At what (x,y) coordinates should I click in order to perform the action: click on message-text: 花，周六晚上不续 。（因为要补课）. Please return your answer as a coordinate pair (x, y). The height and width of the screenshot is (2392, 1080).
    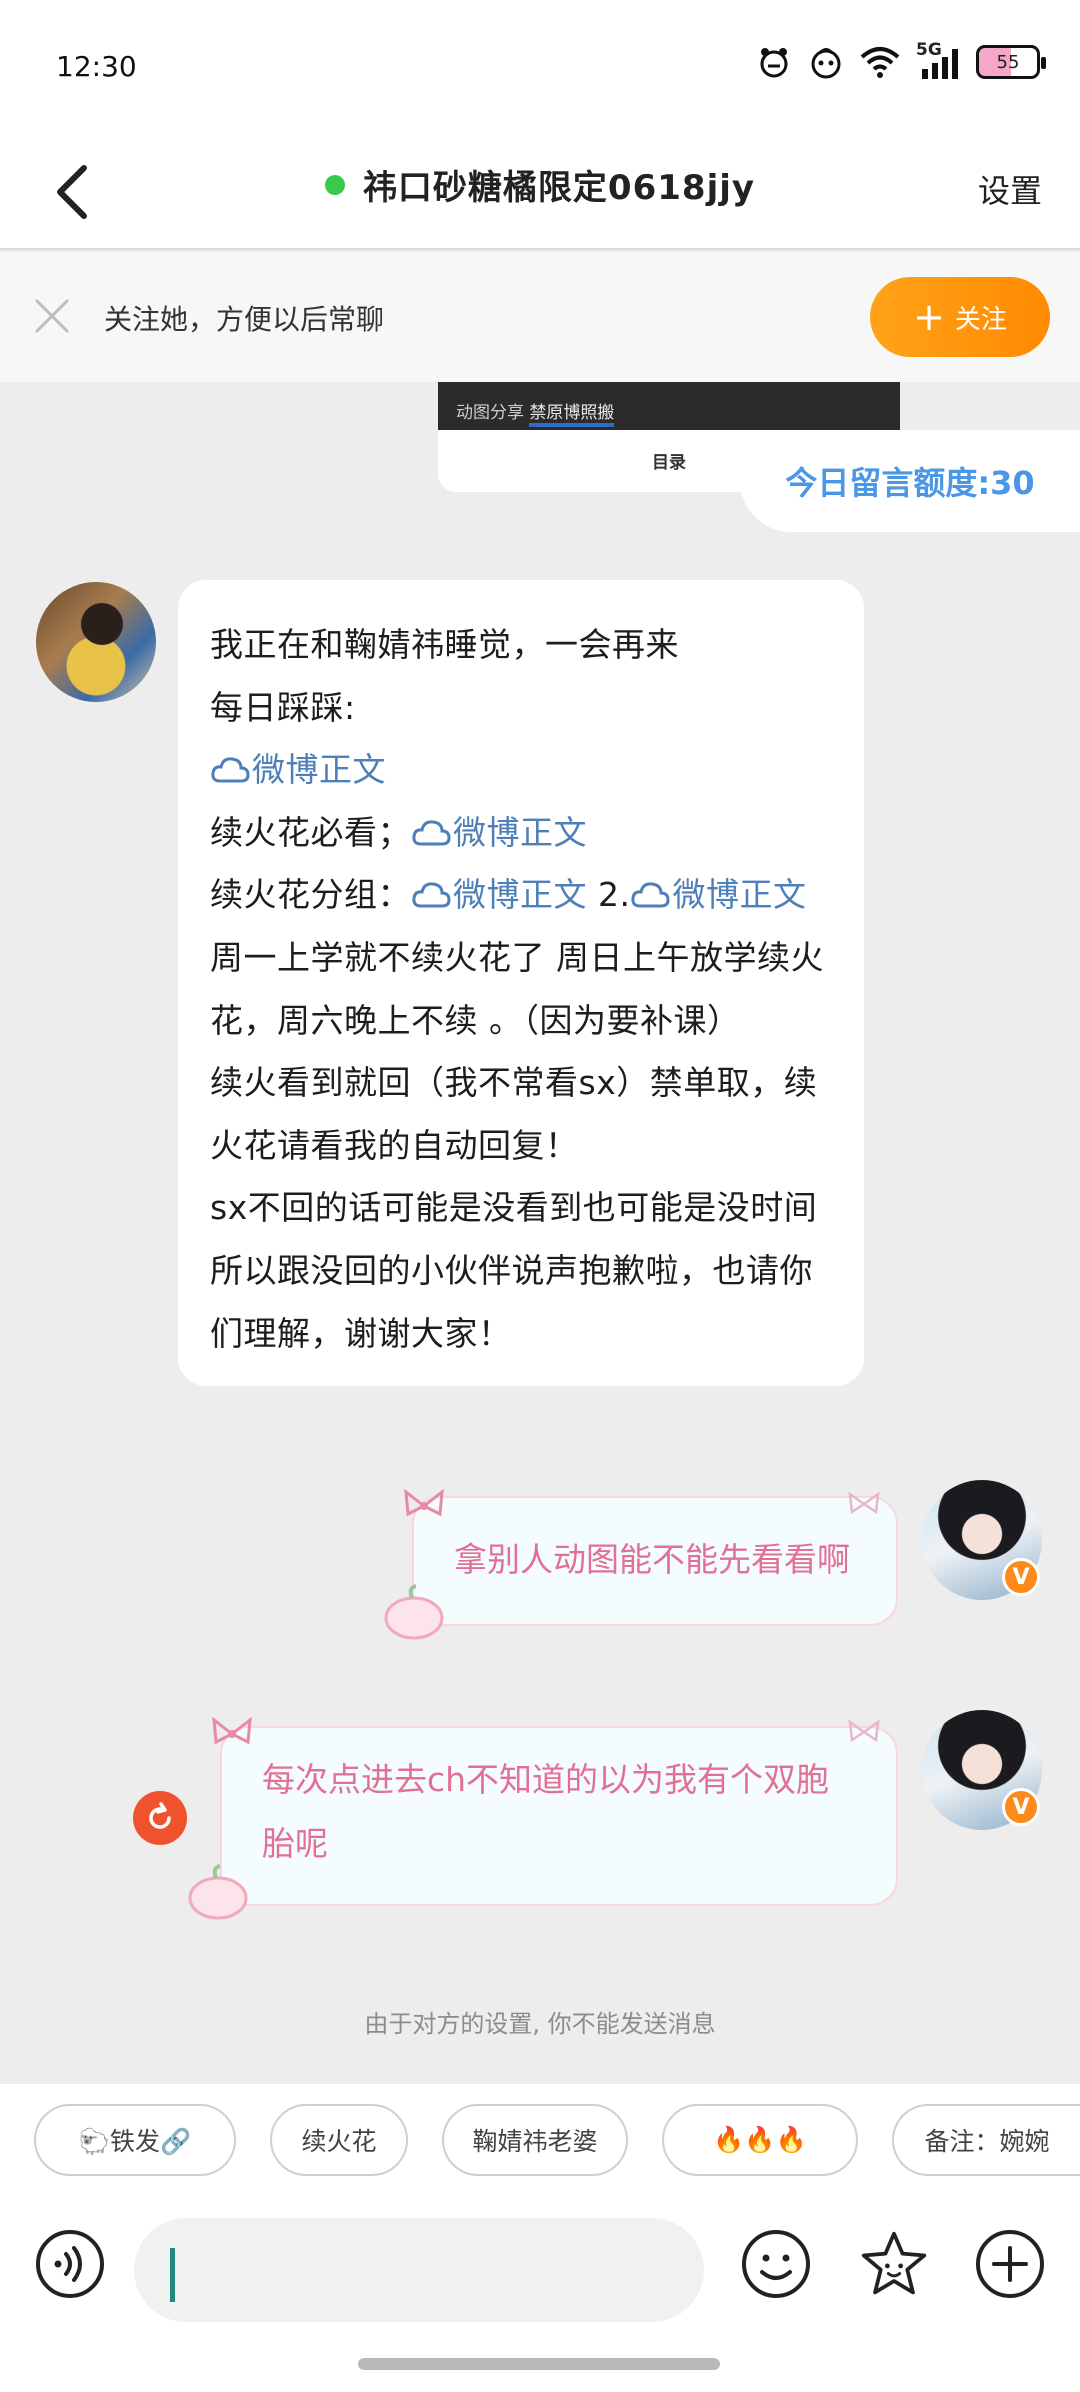
    Looking at the image, I should click on (475, 1020).